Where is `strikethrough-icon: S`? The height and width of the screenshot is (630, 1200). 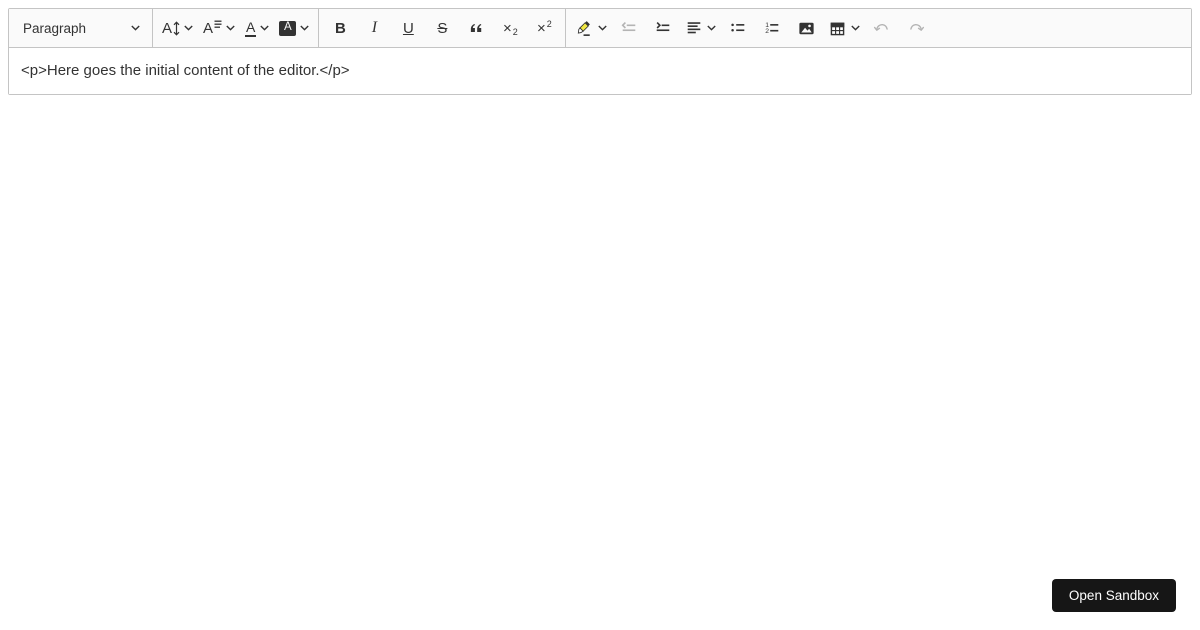 strikethrough-icon: S is located at coordinates (442, 28).